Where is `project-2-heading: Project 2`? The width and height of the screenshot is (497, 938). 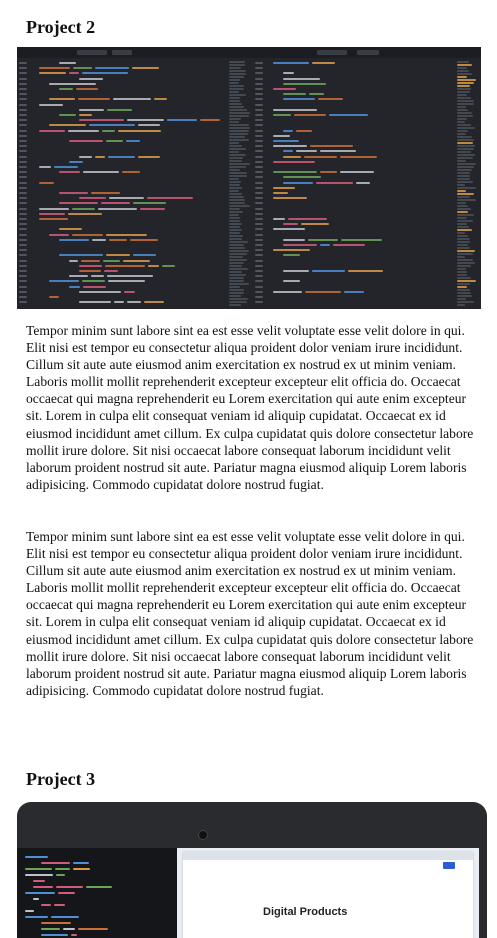 project-2-heading: Project 2 is located at coordinates (61, 27).